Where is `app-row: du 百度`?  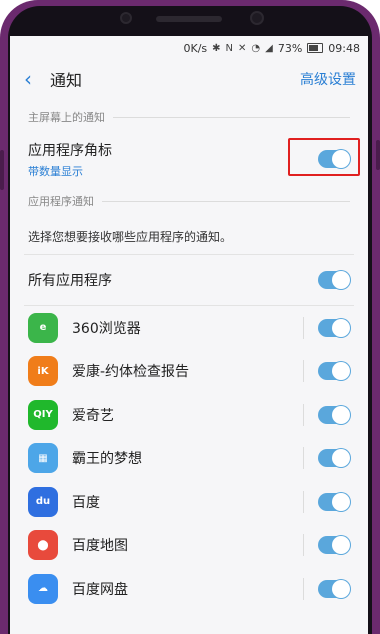 app-row: du 百度 is located at coordinates (189, 502).